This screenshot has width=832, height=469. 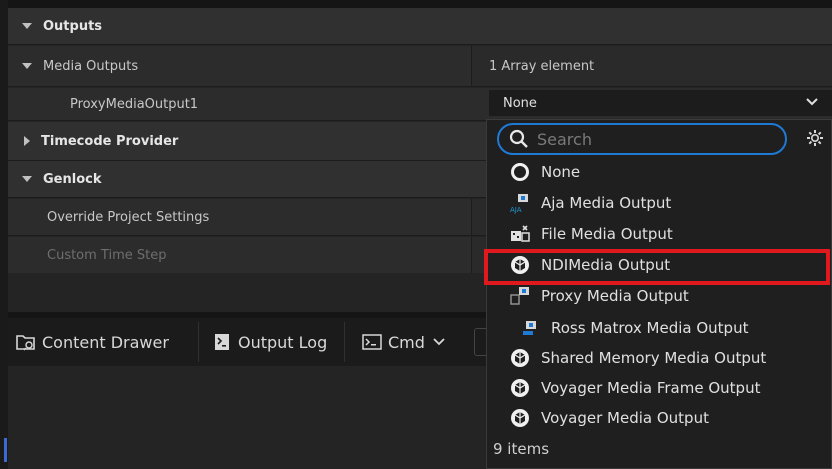 I want to click on search-icon, so click(x=518, y=138).